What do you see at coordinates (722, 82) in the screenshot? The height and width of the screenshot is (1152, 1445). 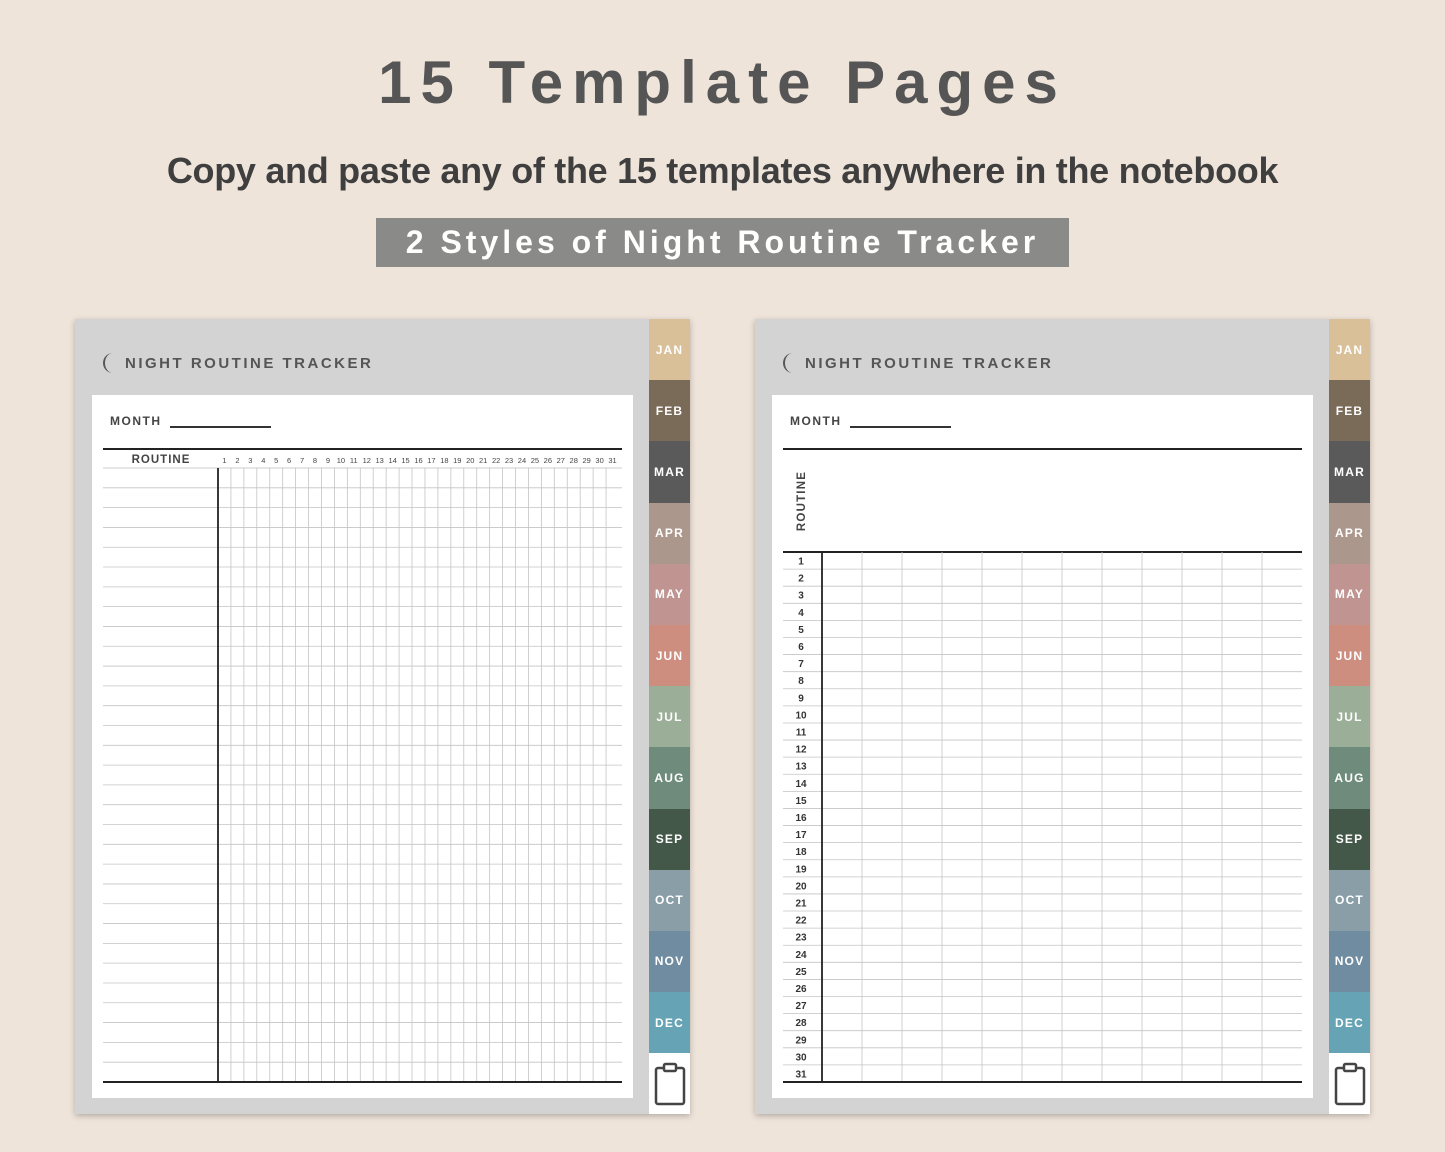 I see `headline: 15 Template Pages` at bounding box center [722, 82].